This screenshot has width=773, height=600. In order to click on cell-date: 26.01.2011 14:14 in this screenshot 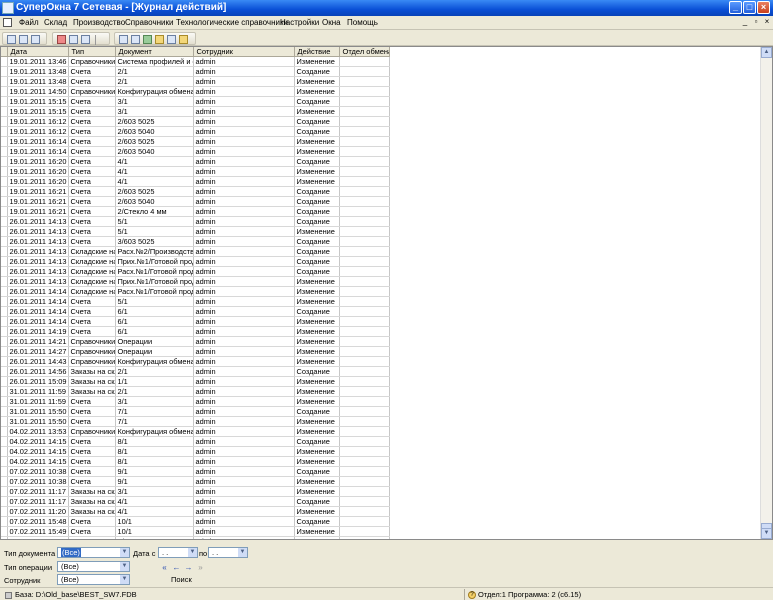, I will do `click(38, 291)`.